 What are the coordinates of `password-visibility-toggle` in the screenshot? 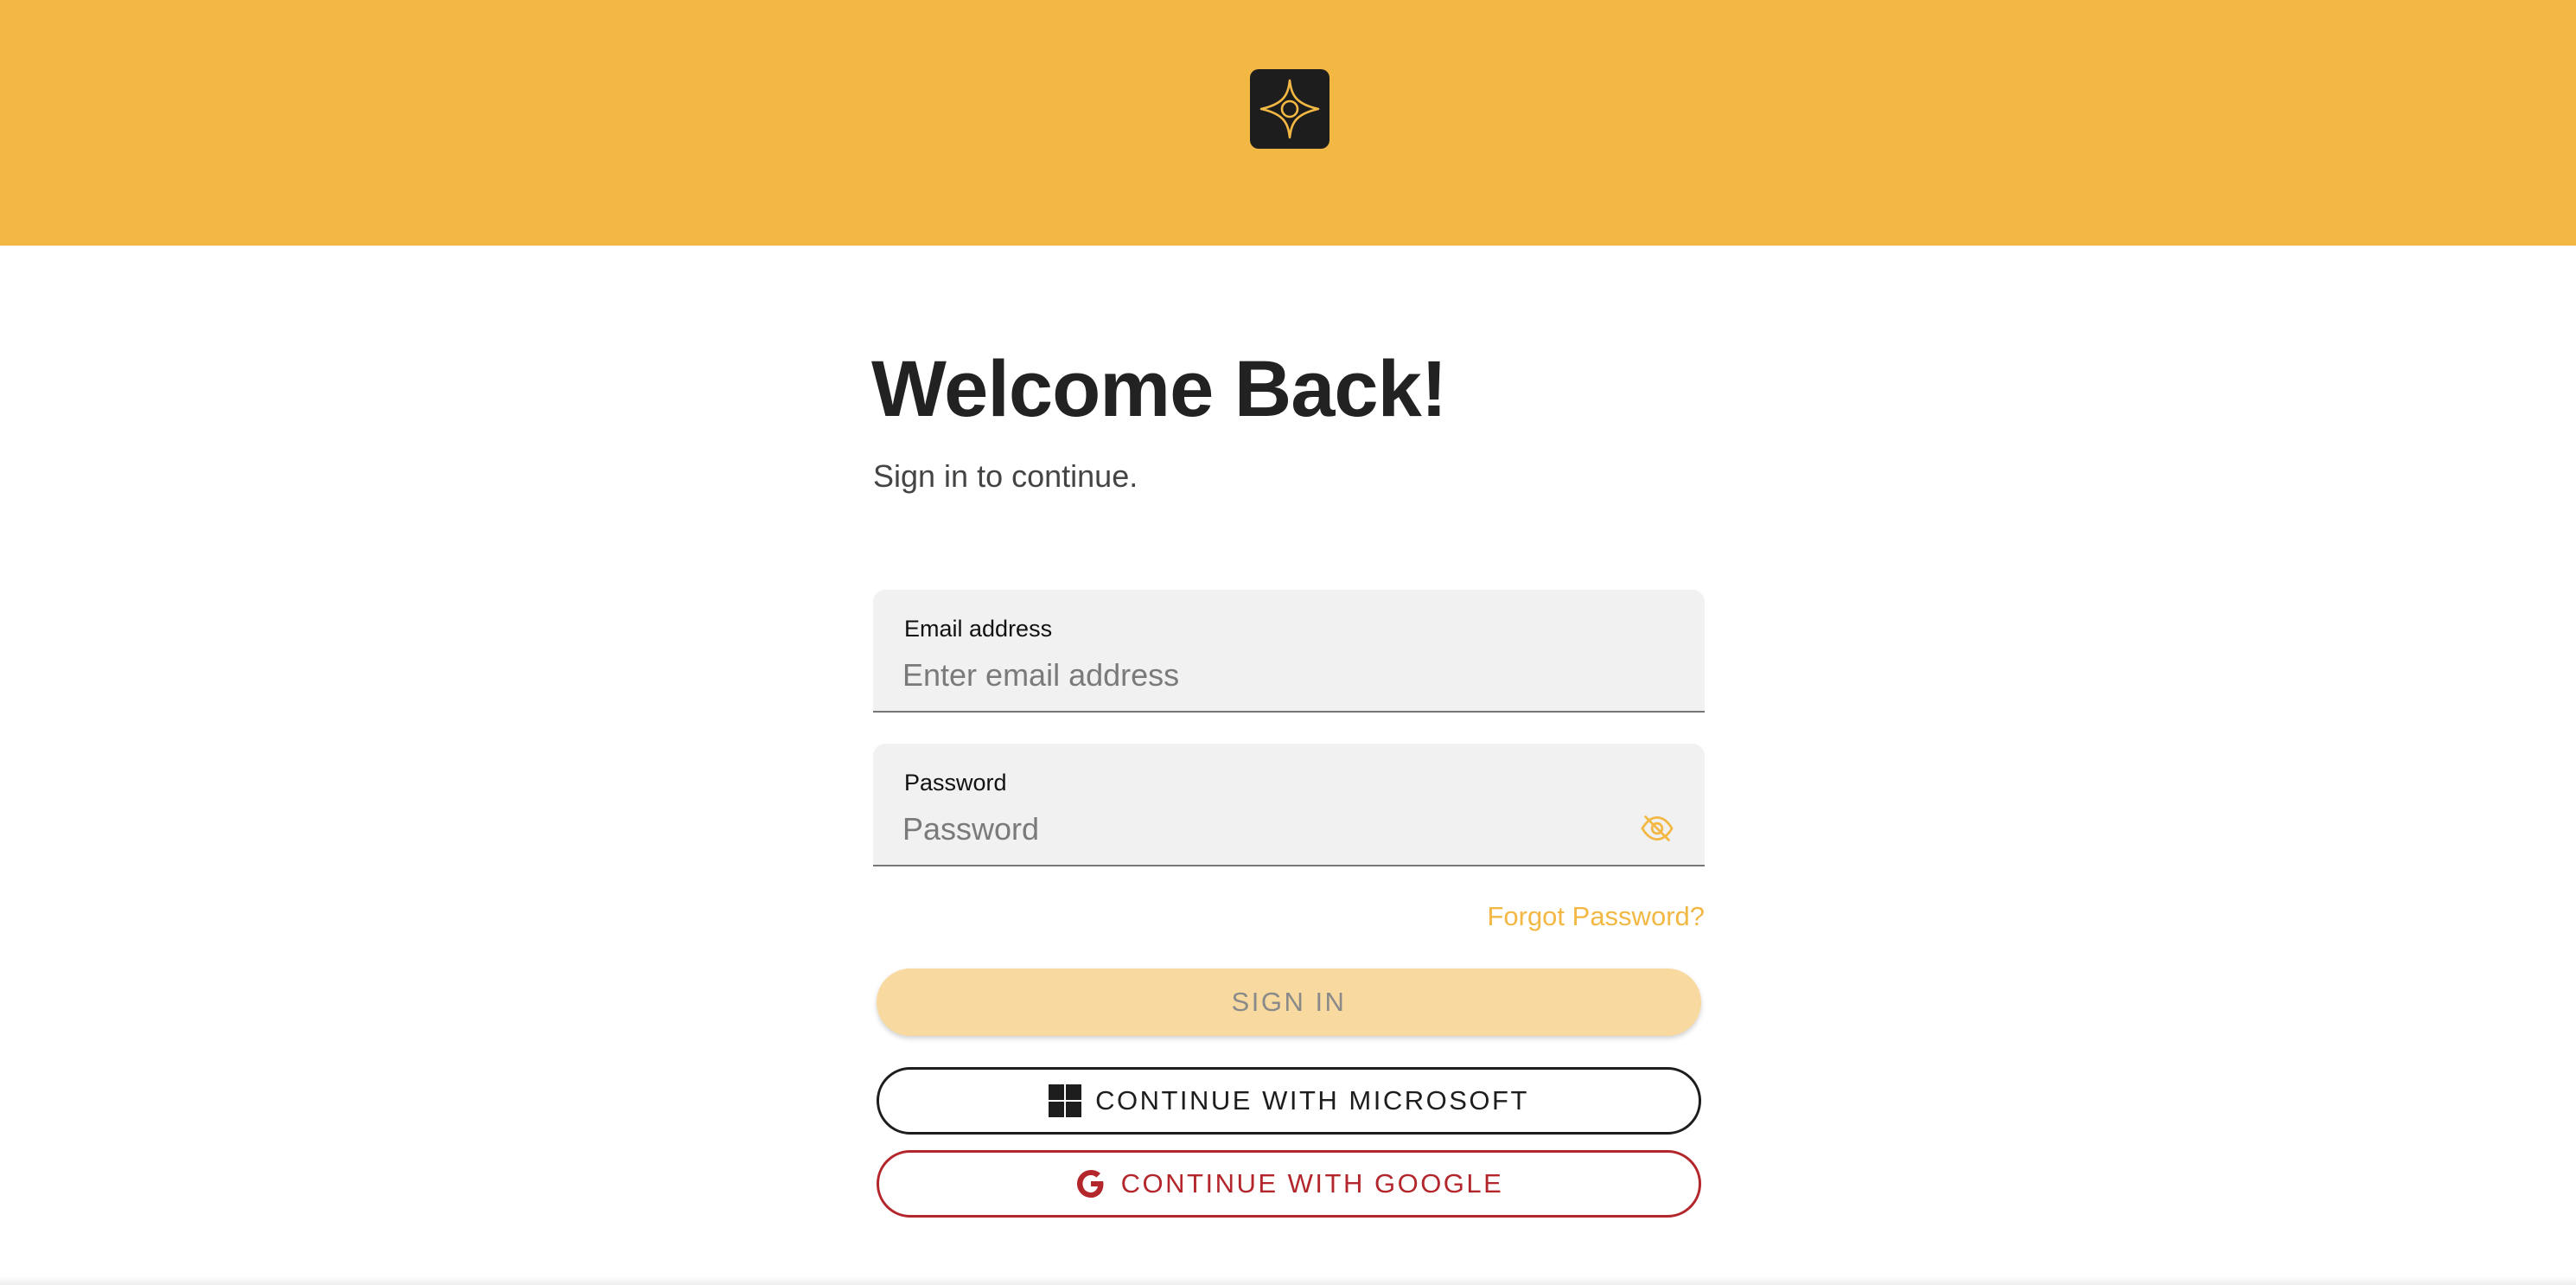 It's located at (1657, 829).